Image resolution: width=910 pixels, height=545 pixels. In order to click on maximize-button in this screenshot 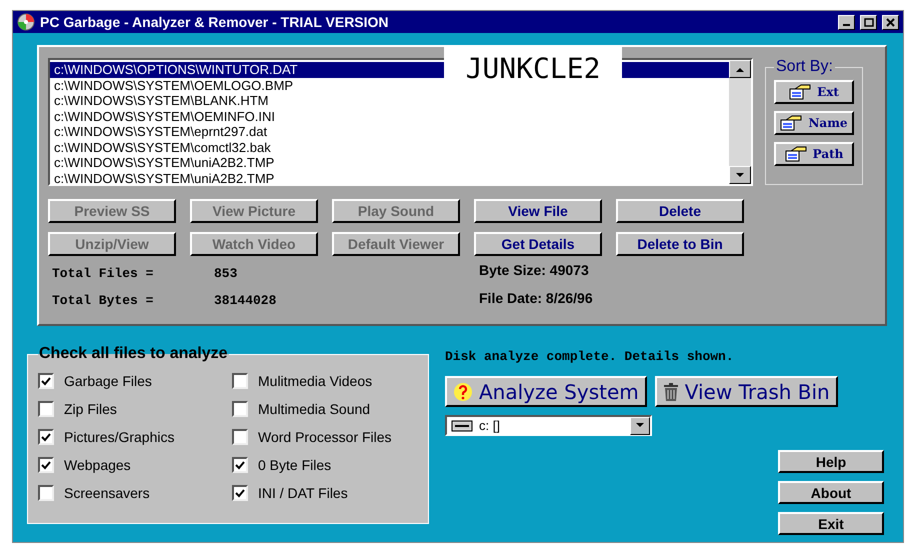, I will do `click(868, 22)`.